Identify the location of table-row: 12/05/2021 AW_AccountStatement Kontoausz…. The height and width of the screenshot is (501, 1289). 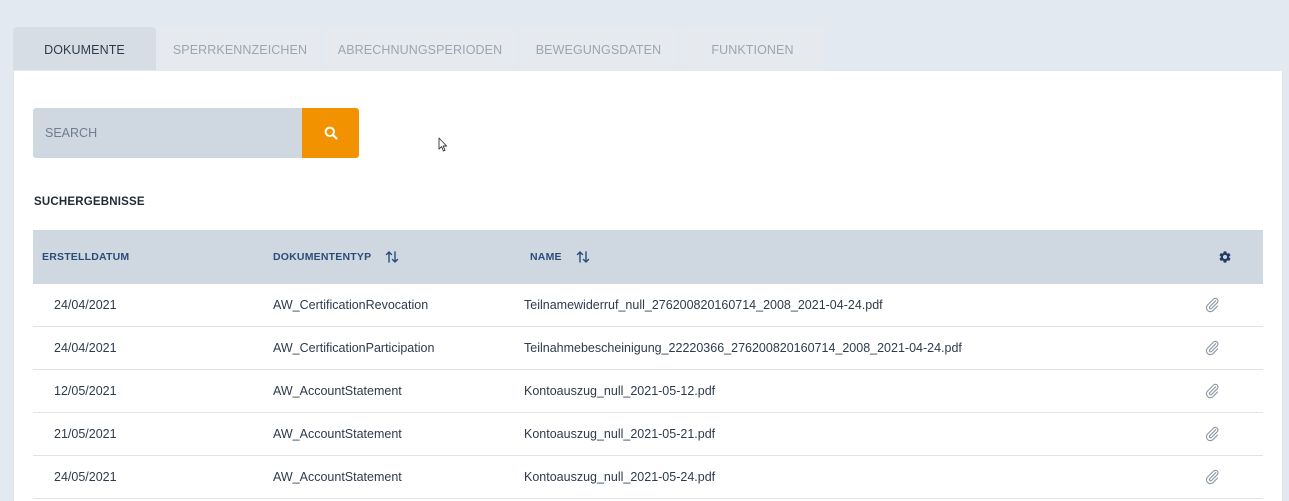
(648, 391).